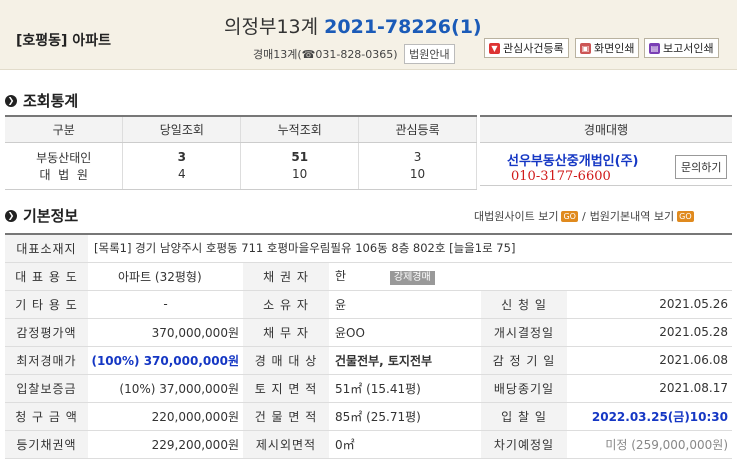 The image size is (737, 461). What do you see at coordinates (649, 388) in the screenshot?
I see `info-value: 2021.08.17` at bounding box center [649, 388].